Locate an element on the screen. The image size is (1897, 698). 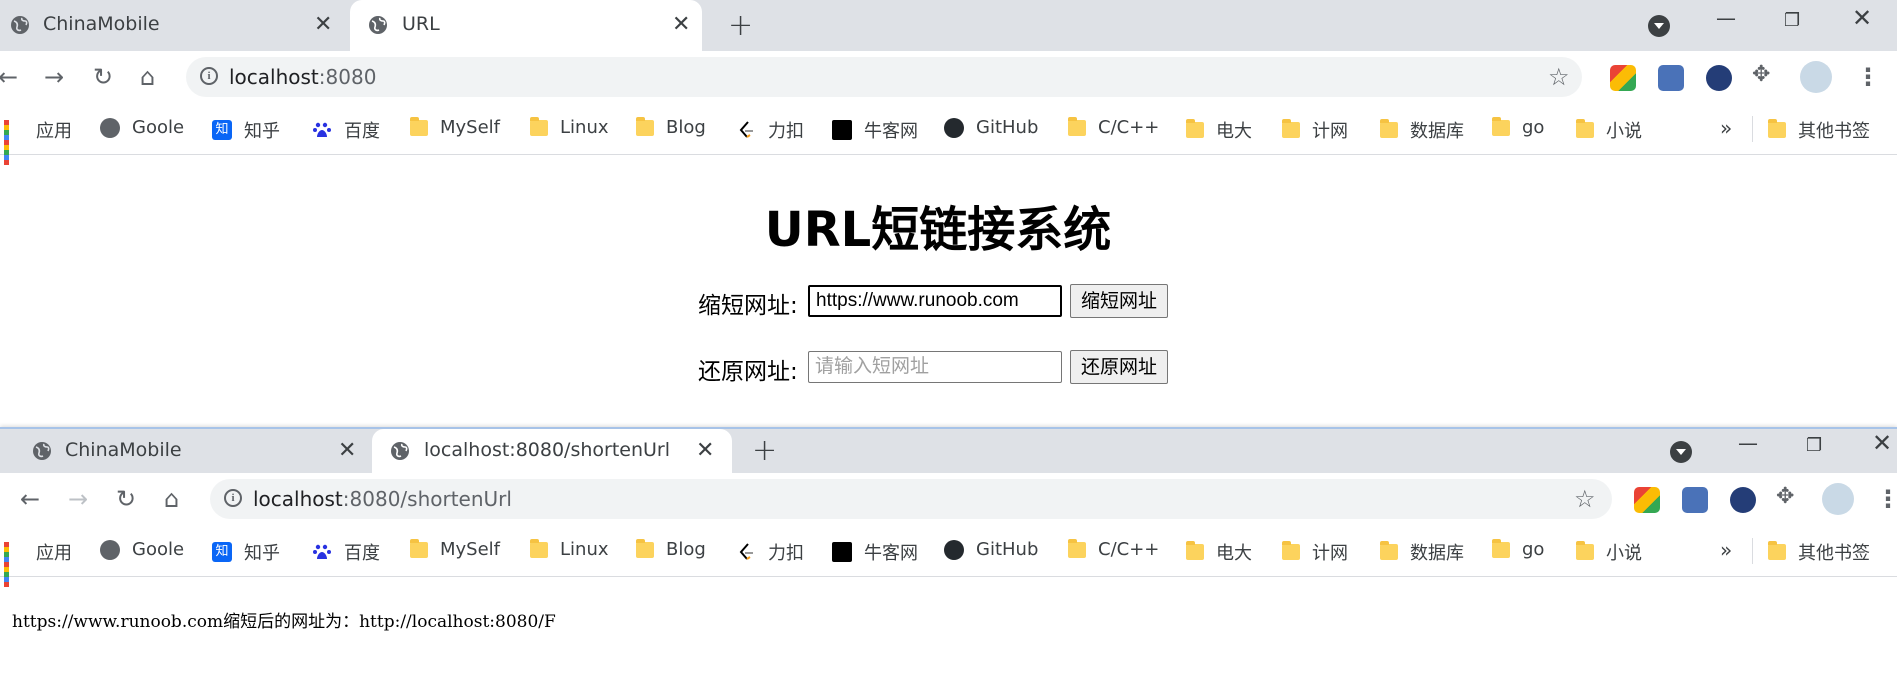
bookmark-label: 力扣 is located at coordinates (786, 553).